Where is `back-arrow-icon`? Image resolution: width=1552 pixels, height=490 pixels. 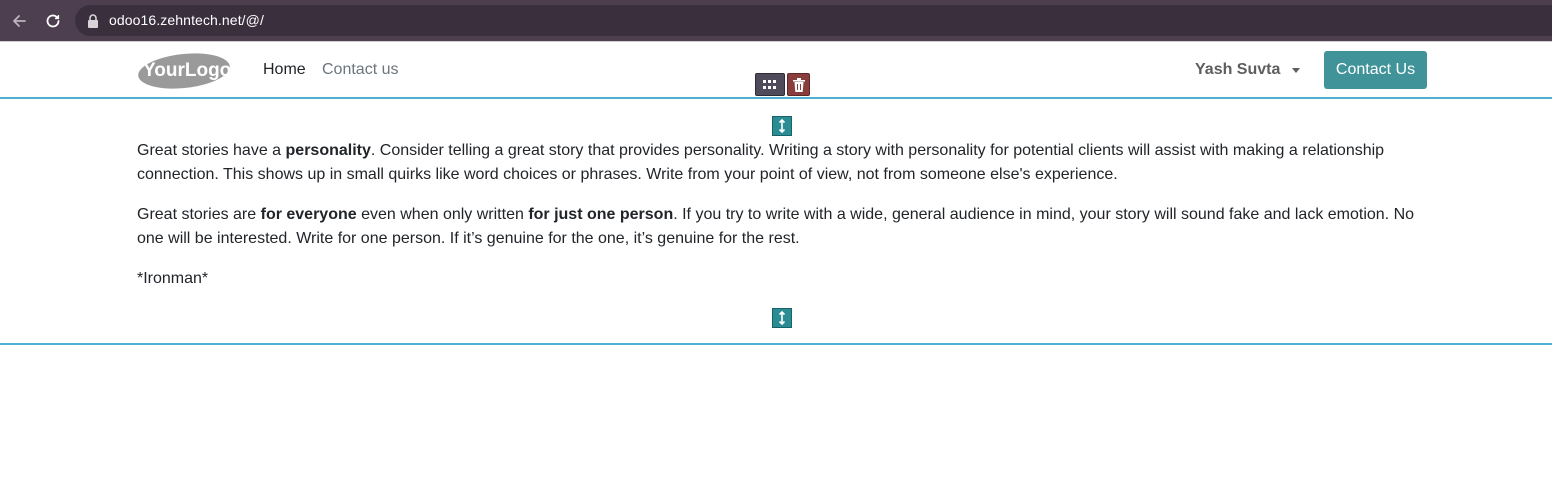
back-arrow-icon is located at coordinates (19, 21).